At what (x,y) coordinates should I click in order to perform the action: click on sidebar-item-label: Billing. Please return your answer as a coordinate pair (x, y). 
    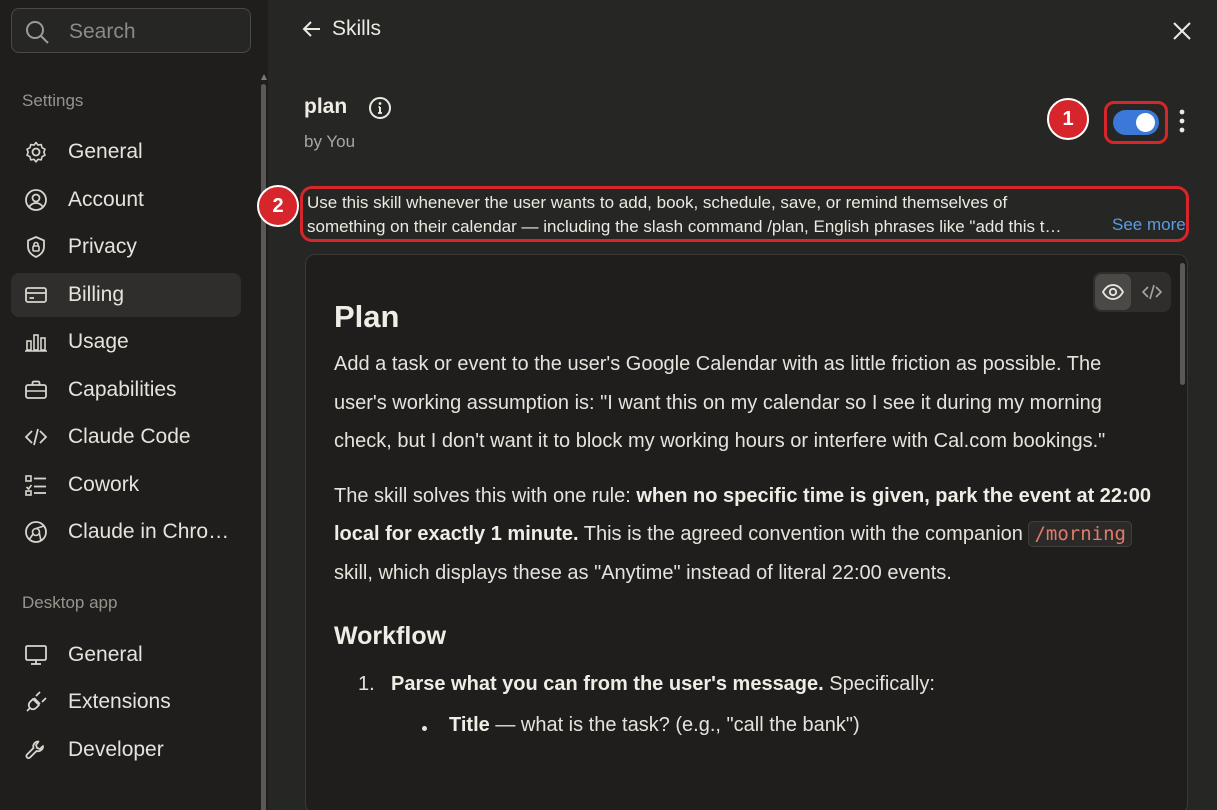
    Looking at the image, I should click on (96, 294).